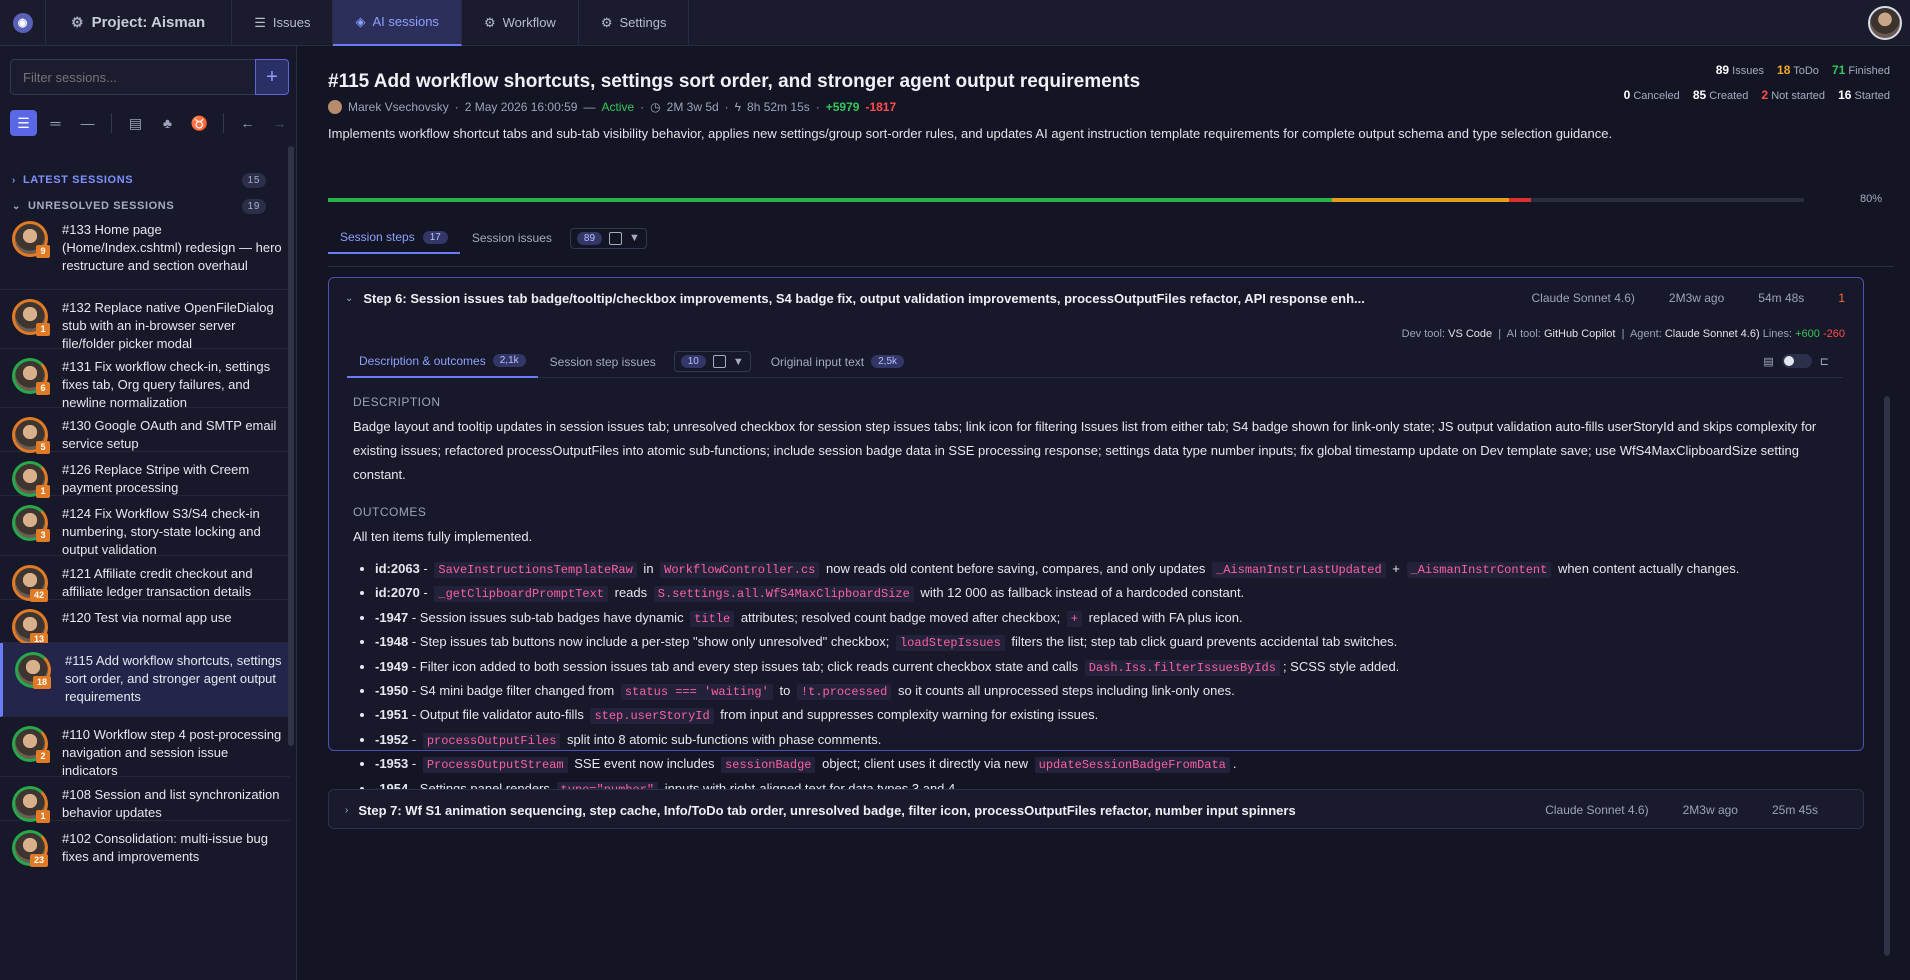 This screenshot has width=1910, height=980. What do you see at coordinates (1420, 200) in the screenshot?
I see `progress-todo` at bounding box center [1420, 200].